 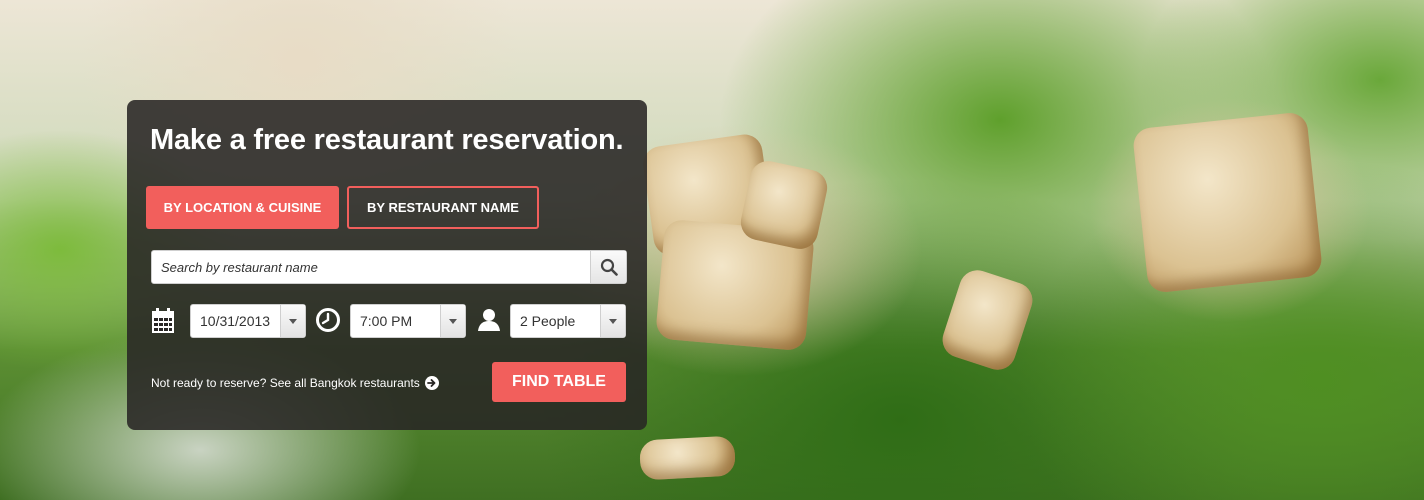 What do you see at coordinates (242, 207) in the screenshot?
I see `tab-location-cuisine: BY LOCATION & CUISINE` at bounding box center [242, 207].